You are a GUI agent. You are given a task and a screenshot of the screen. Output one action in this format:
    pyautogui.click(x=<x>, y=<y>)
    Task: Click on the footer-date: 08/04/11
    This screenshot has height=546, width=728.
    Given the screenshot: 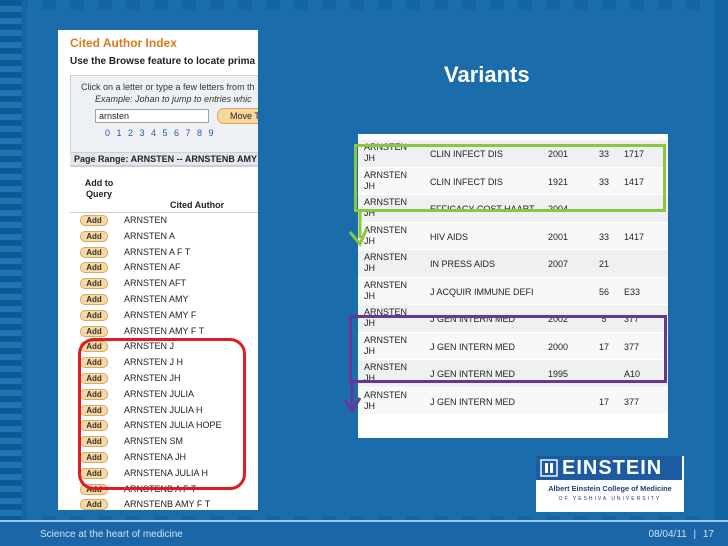 What is the action you would take?
    pyautogui.click(x=667, y=534)
    